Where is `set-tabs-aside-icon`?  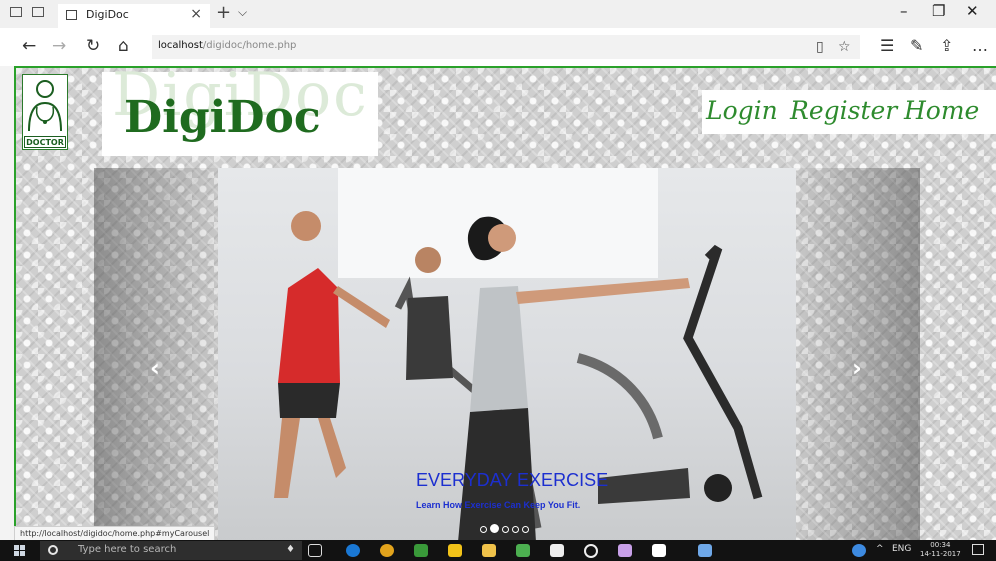 set-tabs-aside-icon is located at coordinates (38, 12).